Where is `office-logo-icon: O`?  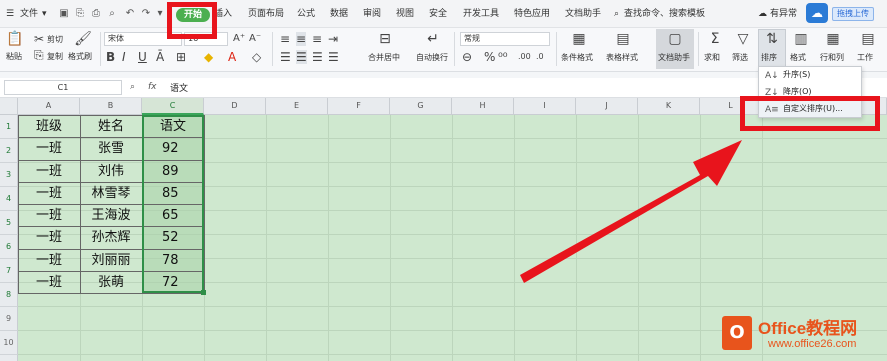
office-logo-icon: O is located at coordinates (737, 333).